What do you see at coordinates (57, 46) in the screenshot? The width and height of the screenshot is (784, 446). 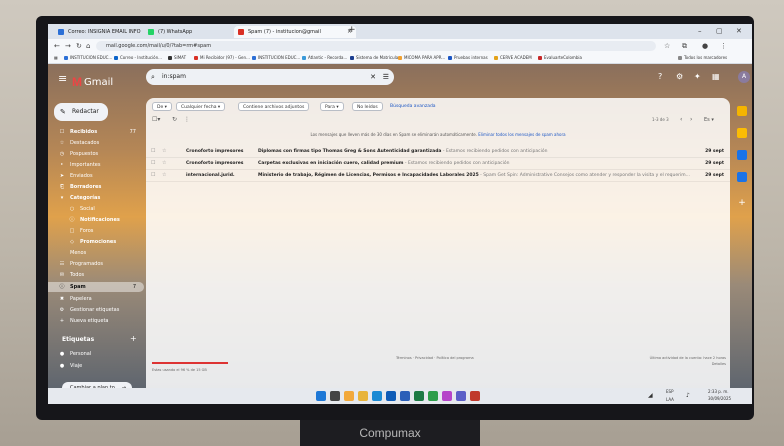 I see `back-button: ←` at bounding box center [57, 46].